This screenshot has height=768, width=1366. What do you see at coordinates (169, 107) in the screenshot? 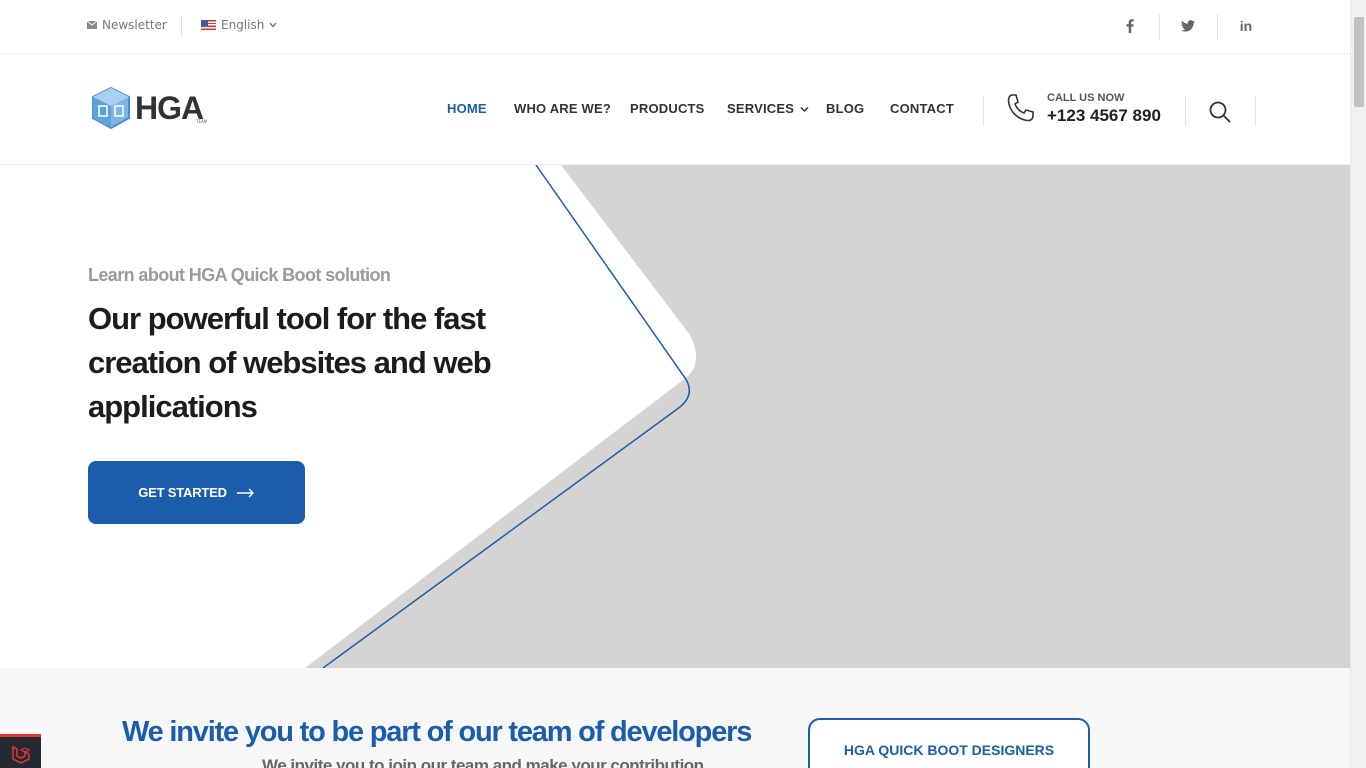
I see `logo-text: HGA` at bounding box center [169, 107].